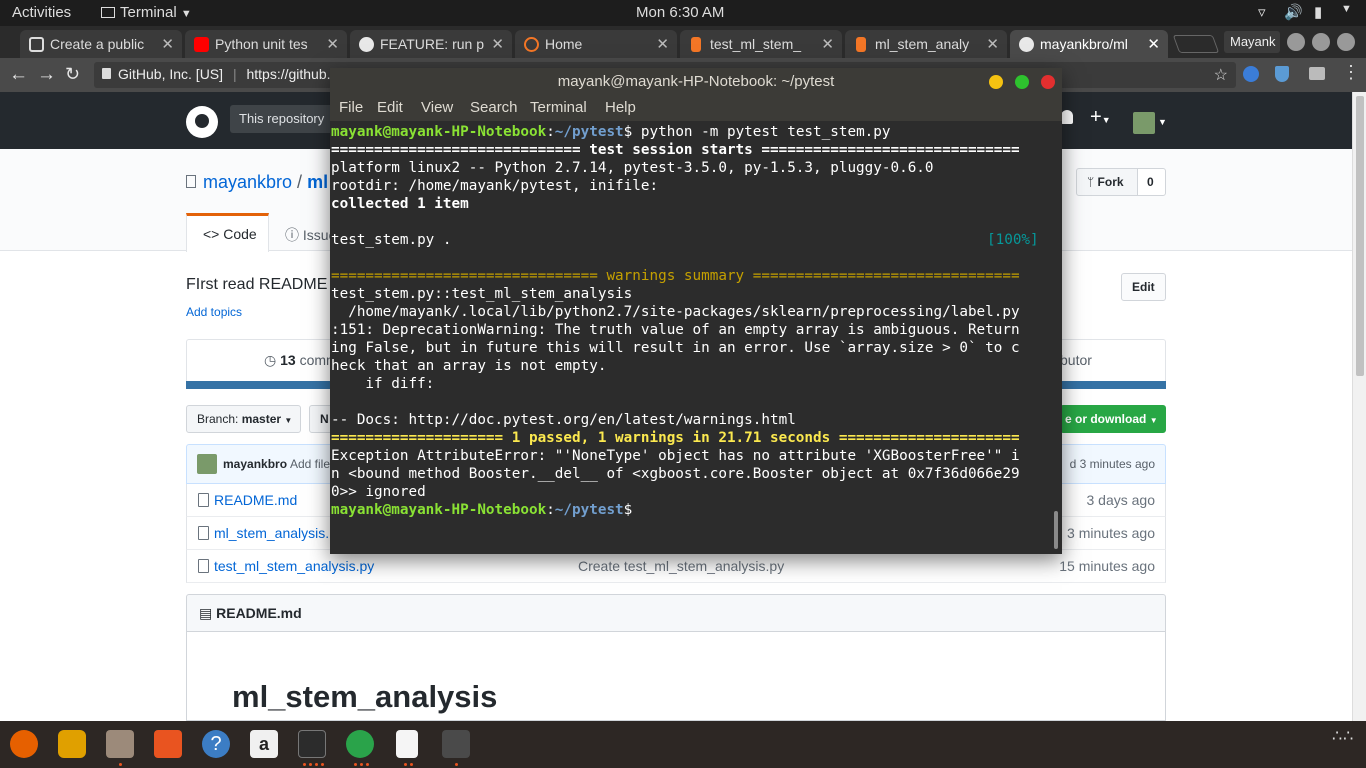 This screenshot has height=768, width=1366. I want to click on tab-code: <> Code, so click(227, 232).